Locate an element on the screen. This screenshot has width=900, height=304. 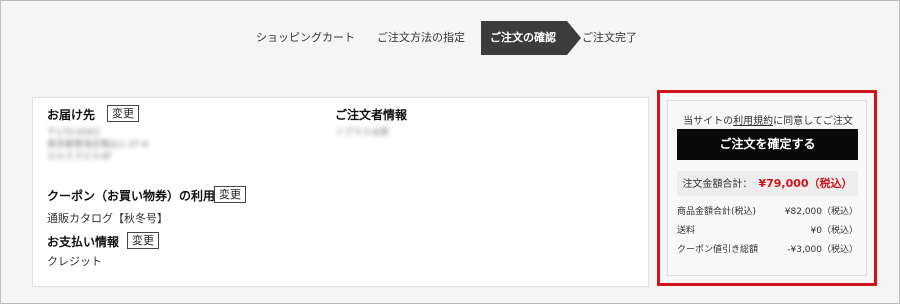
order-total-amount: ¥79,000（税込） is located at coordinates (805, 183).